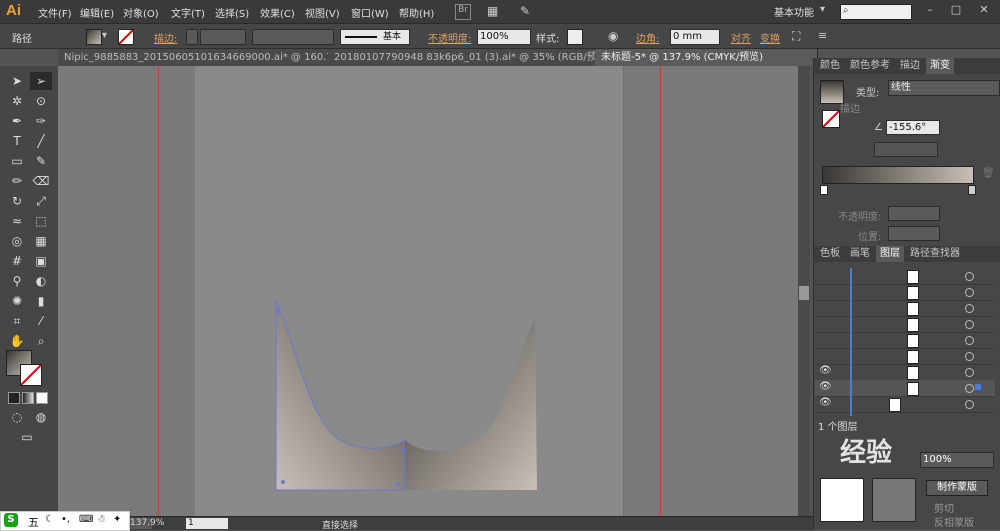 This screenshot has height=531, width=1000. What do you see at coordinates (471, 404) in the screenshot?
I see `shape-right-horn` at bounding box center [471, 404].